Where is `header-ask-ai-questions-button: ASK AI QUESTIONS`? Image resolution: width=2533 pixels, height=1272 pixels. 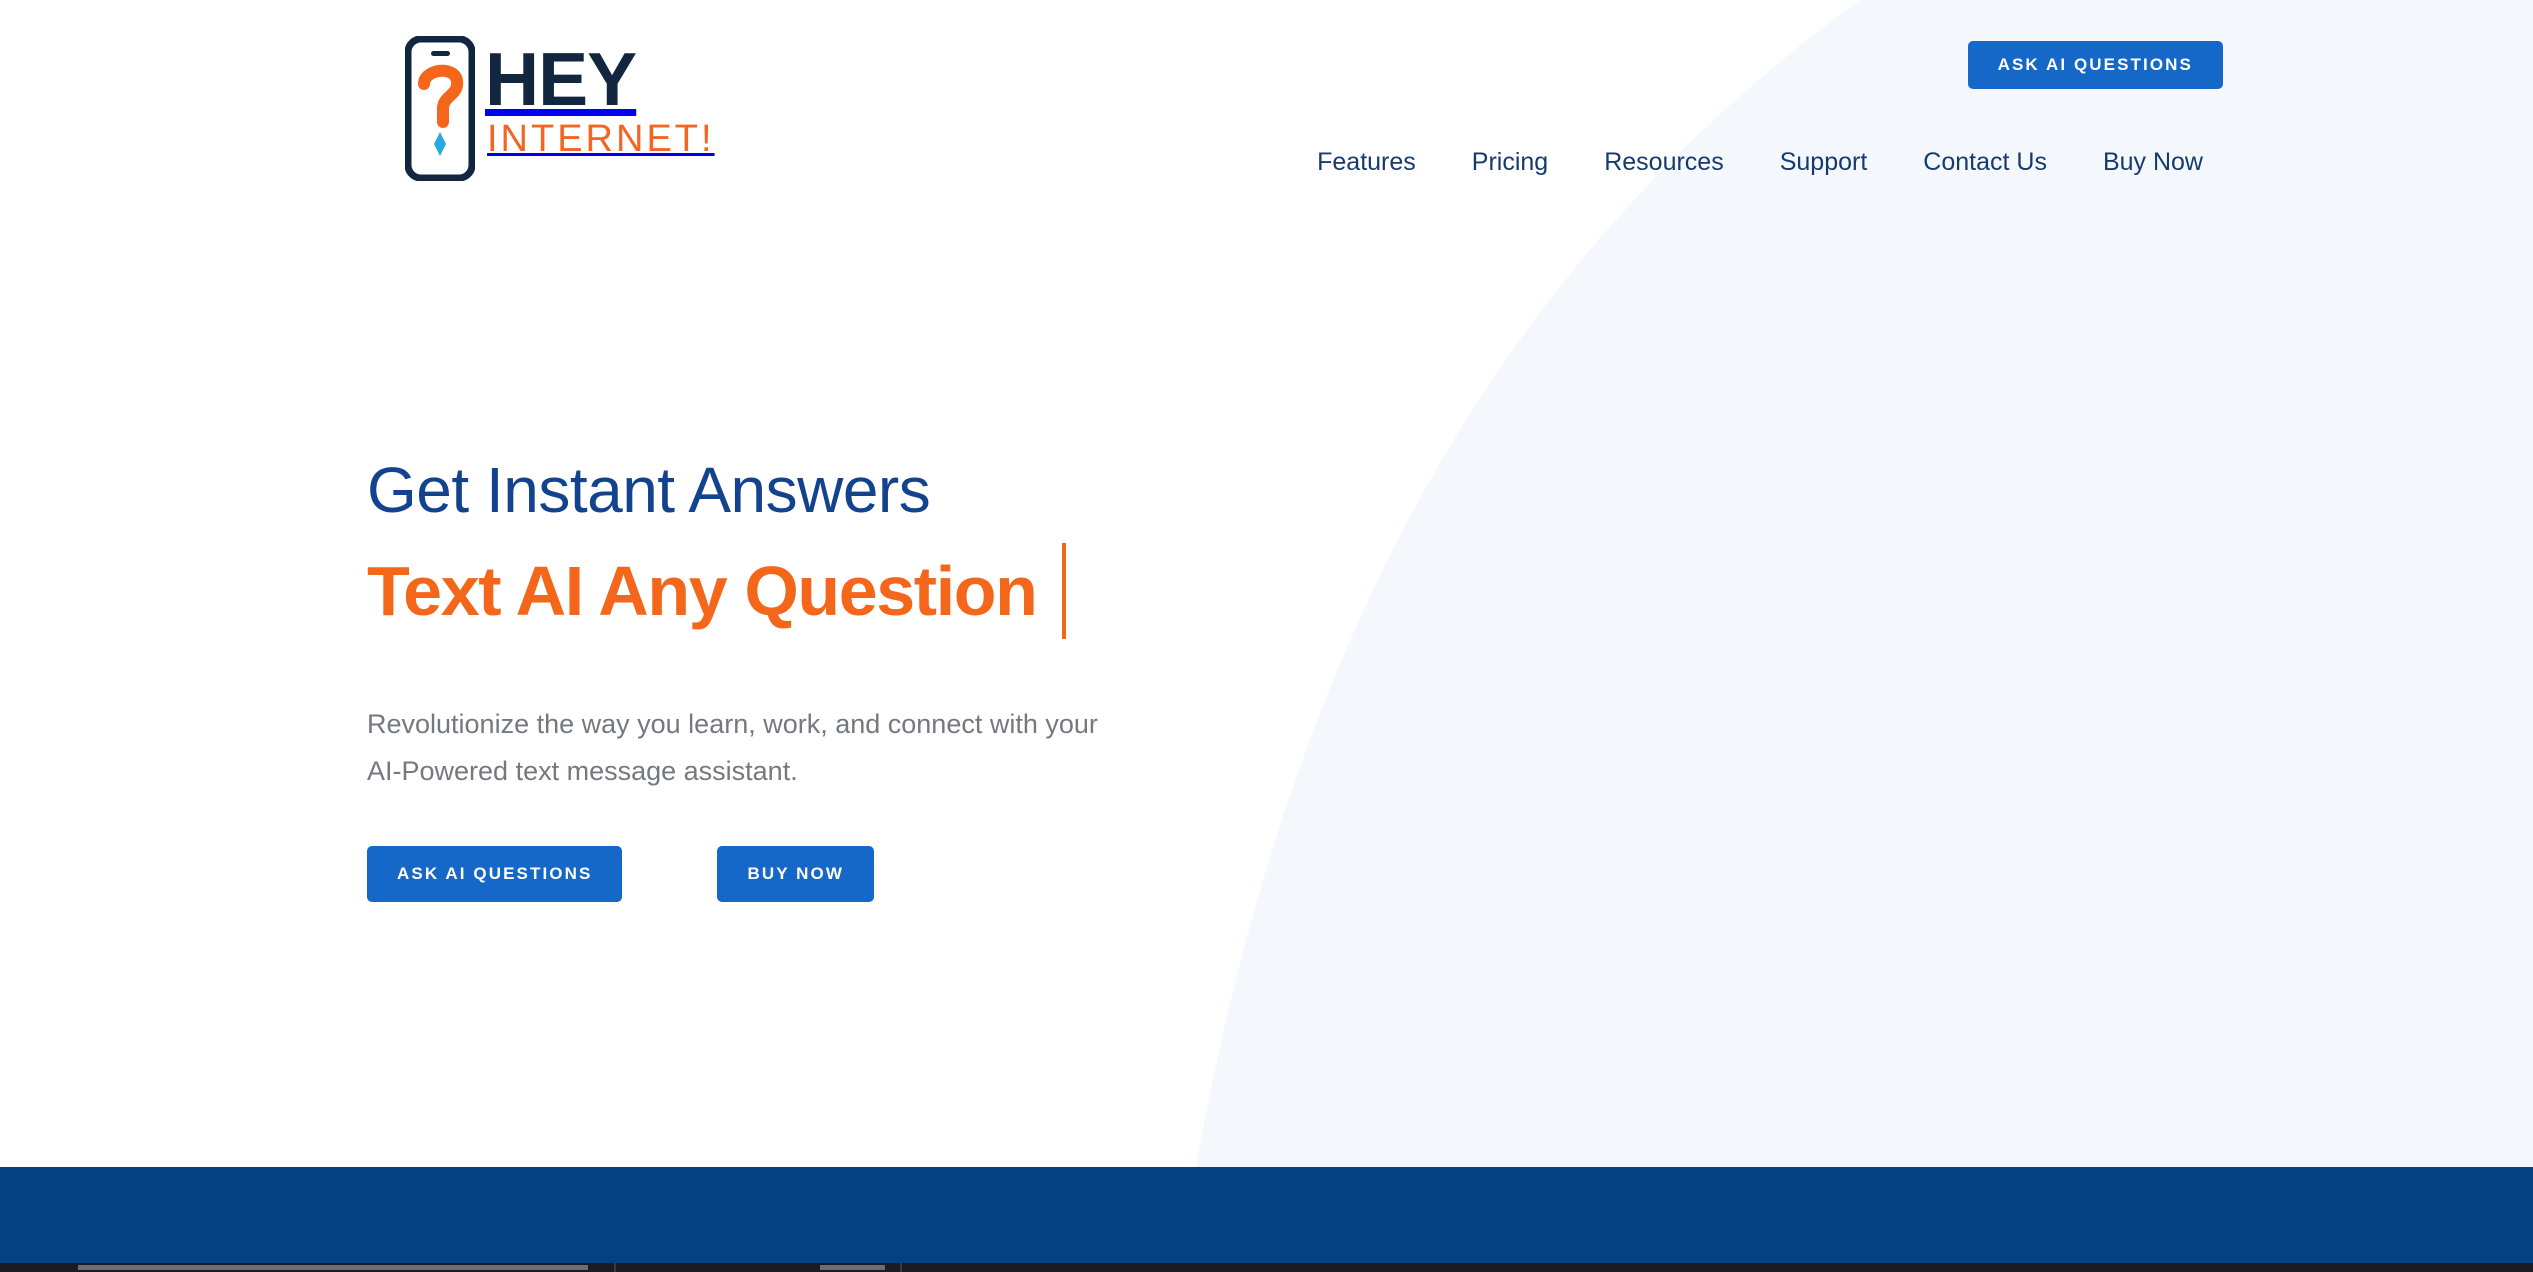 header-ask-ai-questions-button: ASK AI QUESTIONS is located at coordinates (2095, 65).